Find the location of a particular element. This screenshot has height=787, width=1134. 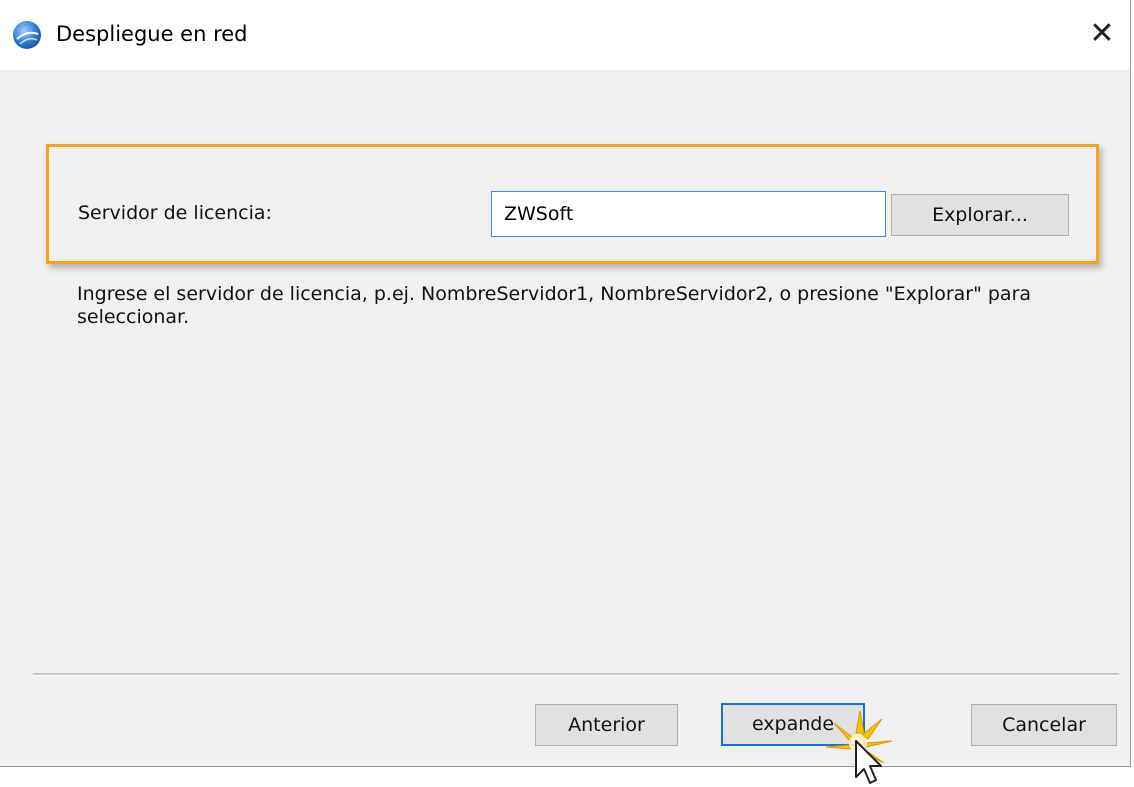

license-server-label: Servidor de licencia: is located at coordinates (175, 213).